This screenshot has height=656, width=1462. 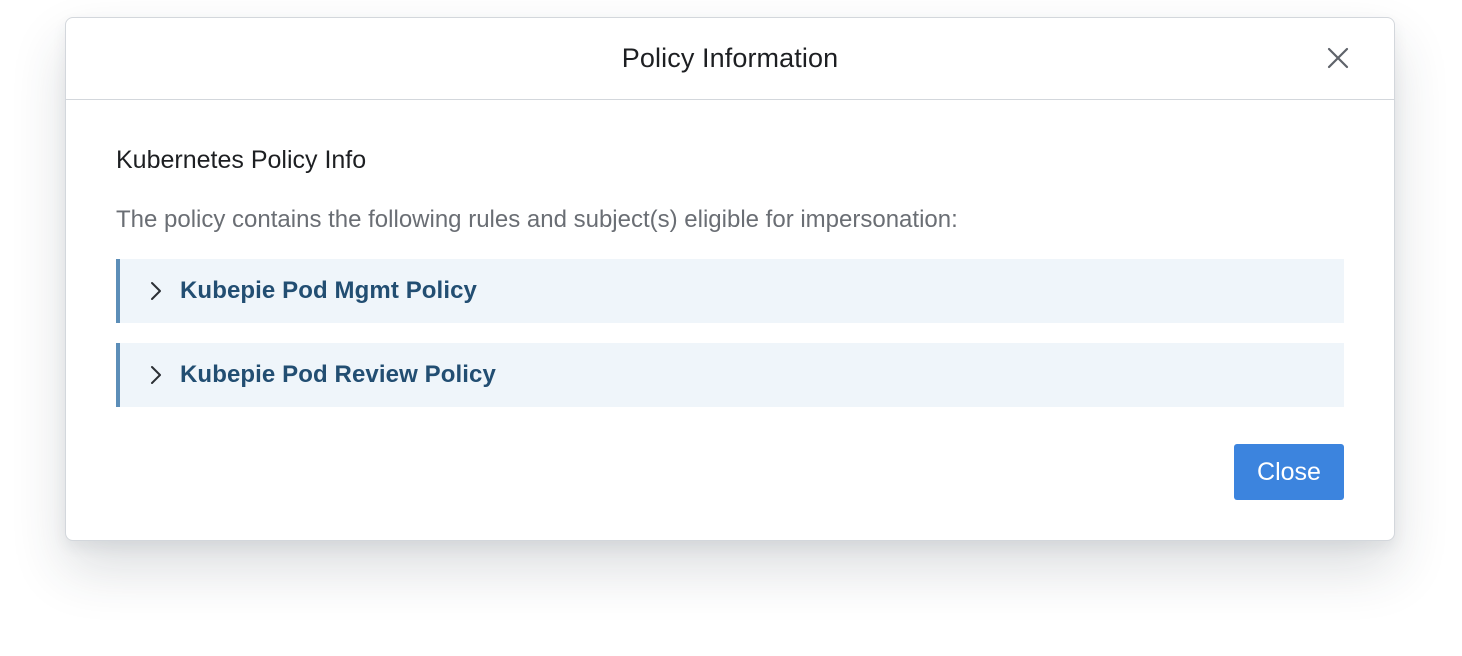 What do you see at coordinates (730, 375) in the screenshot?
I see `policy-item-kubepie-pod-review: Kubepie Pod Review Policy` at bounding box center [730, 375].